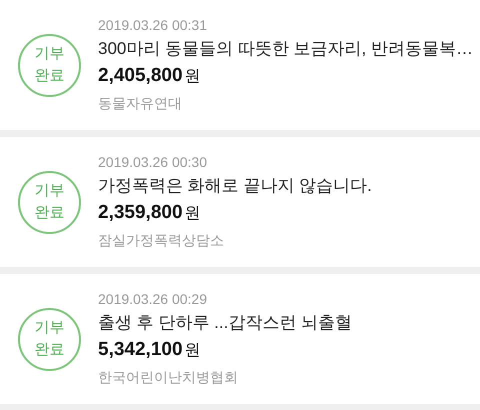 Image resolution: width=480 pixels, height=410 pixels. I want to click on organization-name: 잠실가정폭력상담소, so click(161, 240).